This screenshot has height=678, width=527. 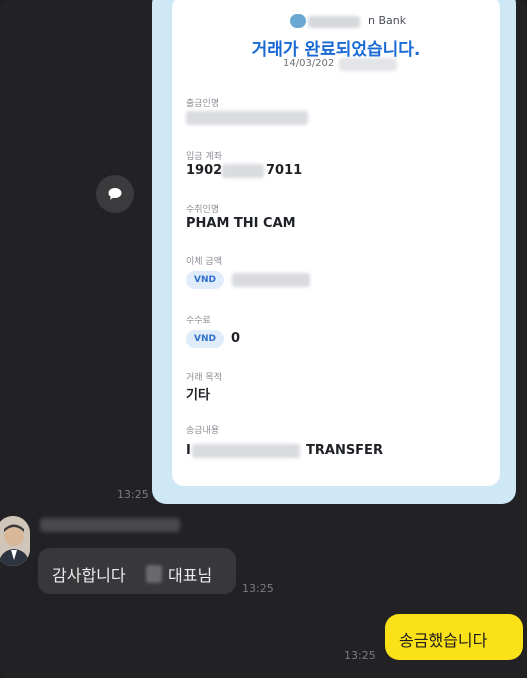 What do you see at coordinates (15, 541) in the screenshot?
I see `sender-avatar` at bounding box center [15, 541].